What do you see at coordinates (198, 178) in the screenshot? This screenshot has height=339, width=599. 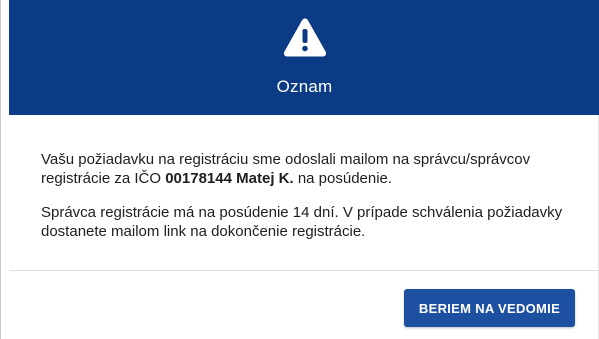 I see `ico-number: 00178144` at bounding box center [198, 178].